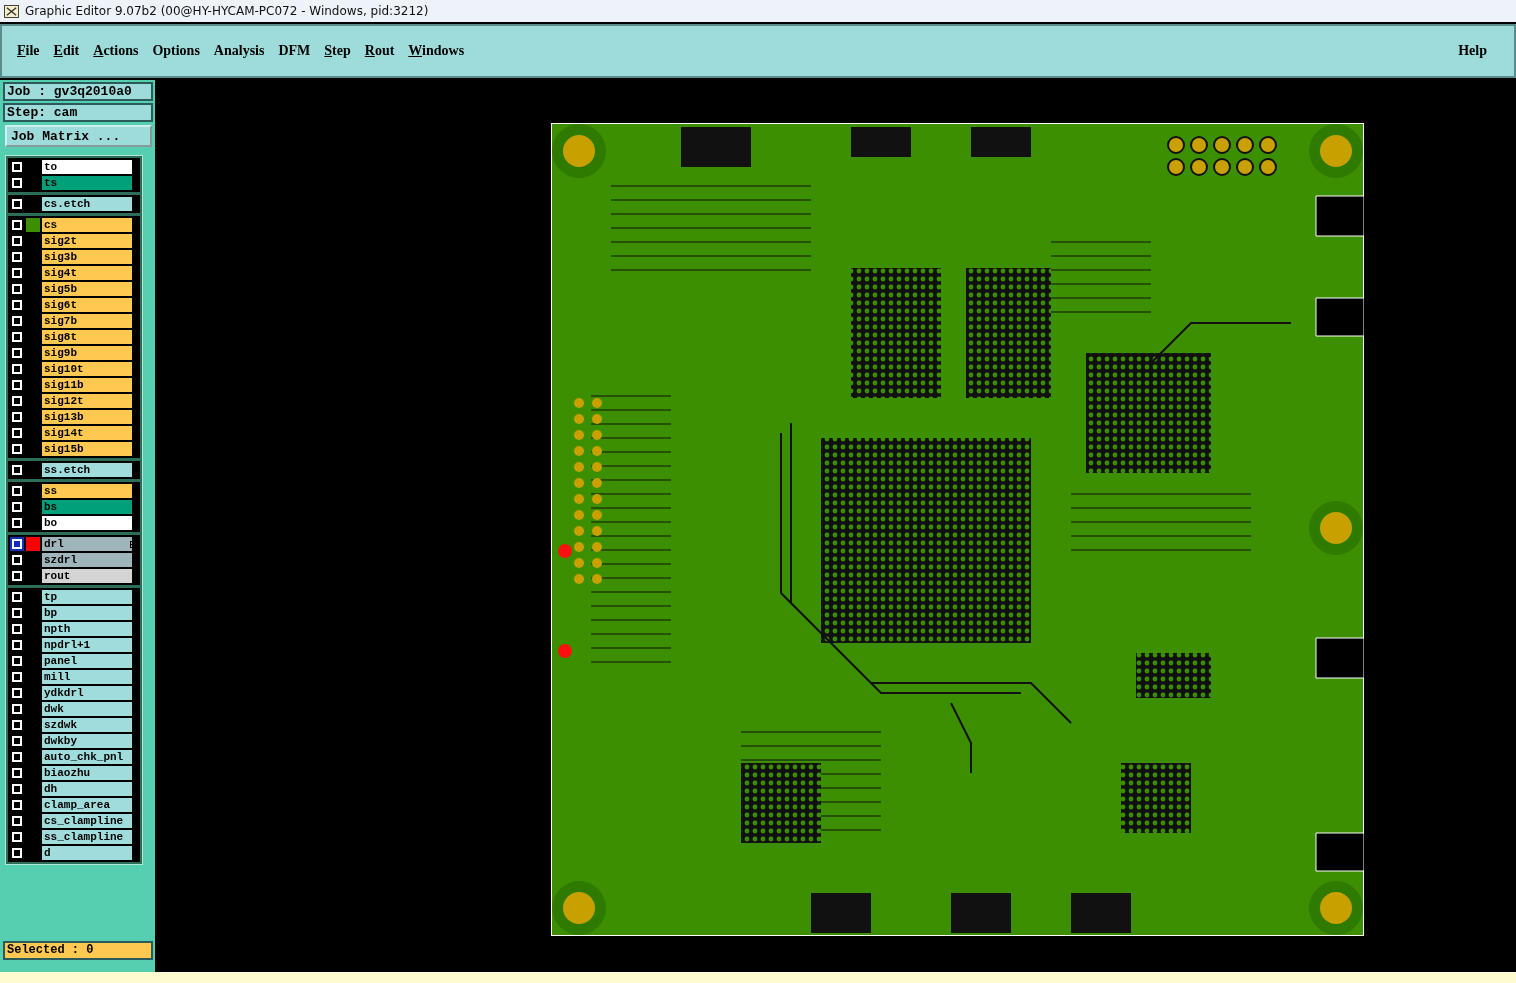 This screenshot has height=983, width=1516. What do you see at coordinates (87, 709) in the screenshot?
I see `layer-name: dwk` at bounding box center [87, 709].